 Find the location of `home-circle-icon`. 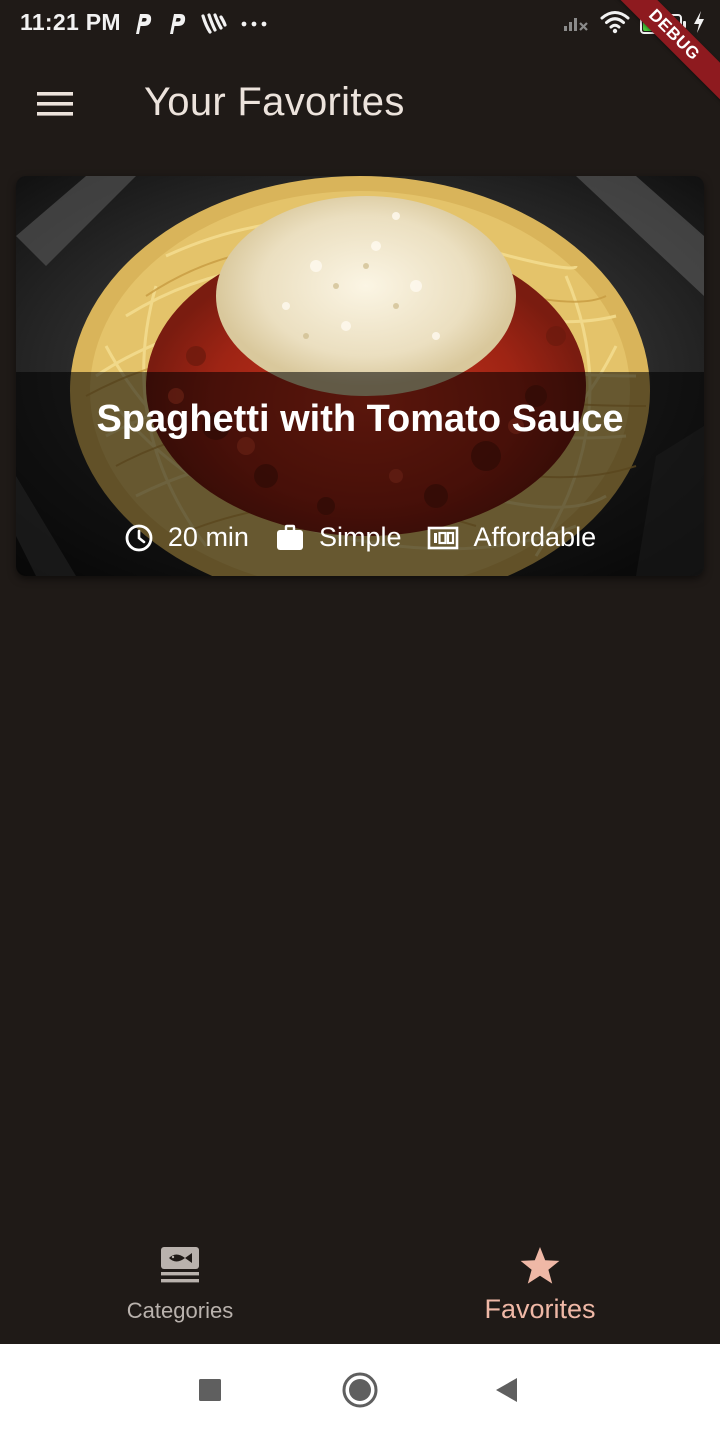

home-circle-icon is located at coordinates (360, 1392).